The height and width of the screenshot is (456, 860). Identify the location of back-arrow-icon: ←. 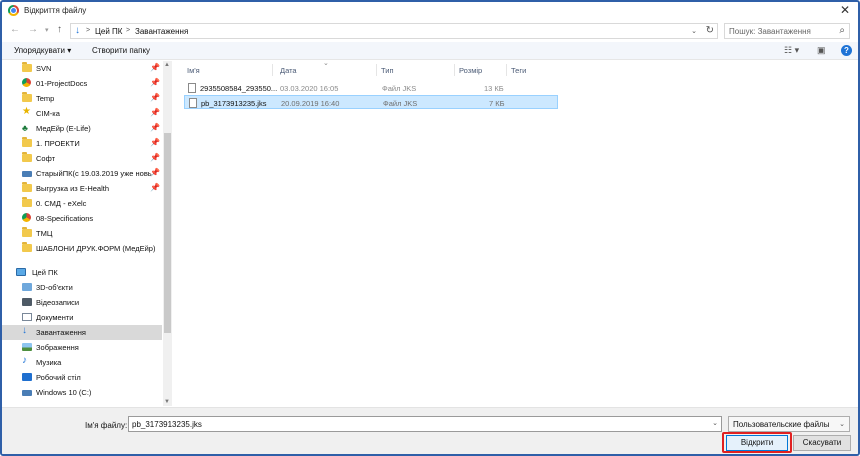
(15, 29).